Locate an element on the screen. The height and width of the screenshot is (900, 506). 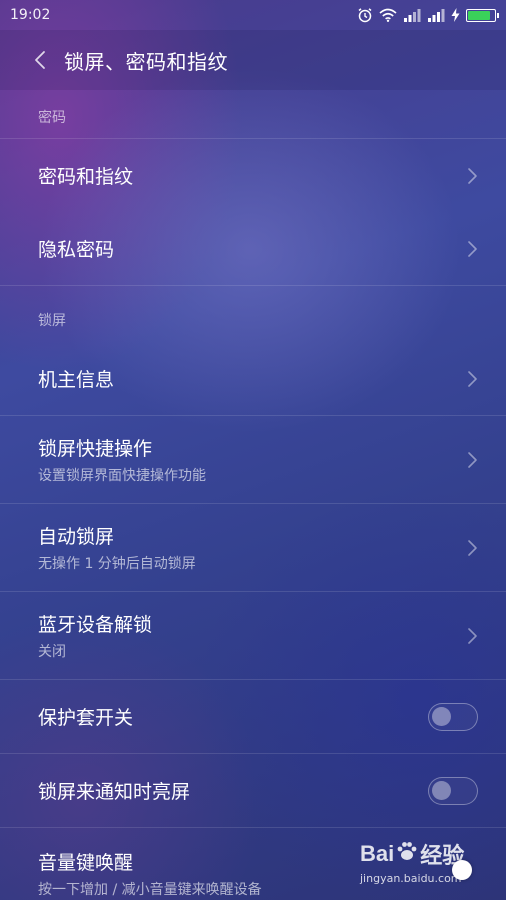
status-bar: 19:02 is located at coordinates (253, 15).